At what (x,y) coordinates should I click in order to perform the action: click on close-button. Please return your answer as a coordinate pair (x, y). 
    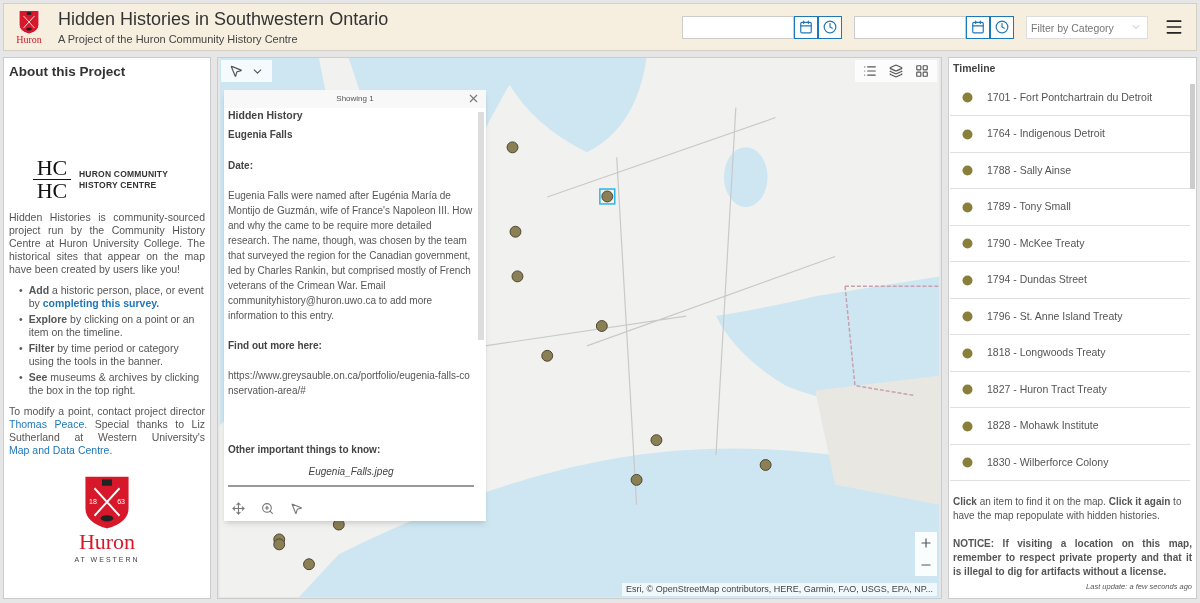
    Looking at the image, I should click on (473, 98).